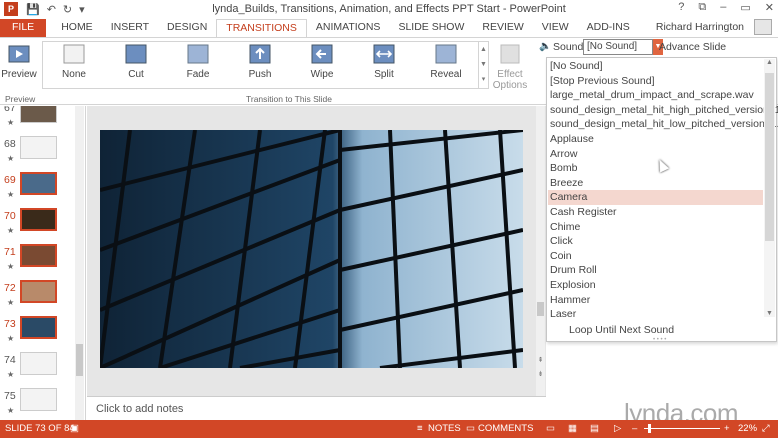 The image size is (778, 438). I want to click on tab-review: REVIEW, so click(502, 28).